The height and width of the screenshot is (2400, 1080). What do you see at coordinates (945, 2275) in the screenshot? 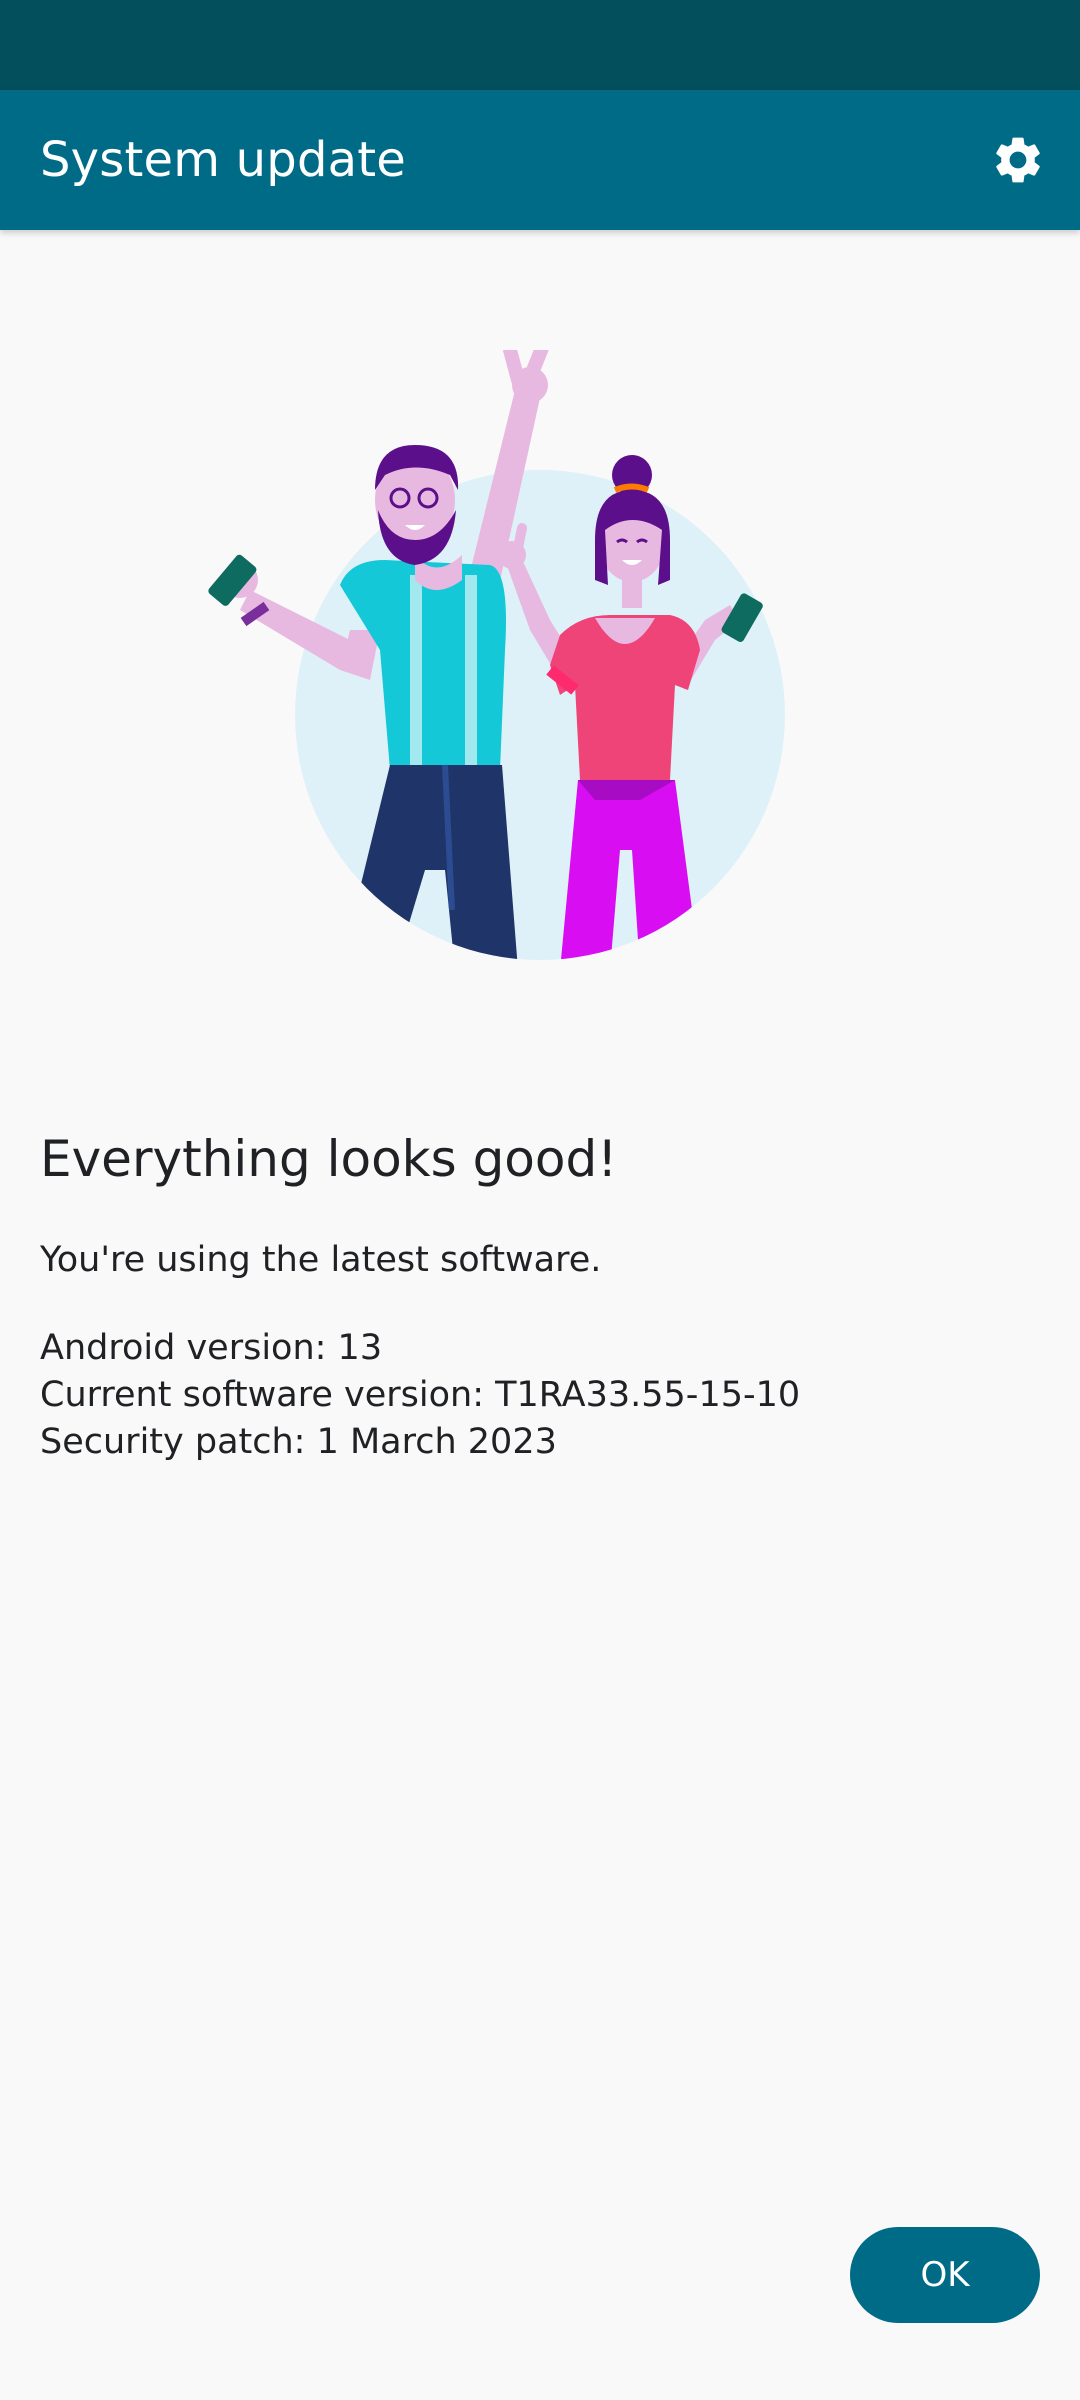
I see `ok-button: OK` at bounding box center [945, 2275].